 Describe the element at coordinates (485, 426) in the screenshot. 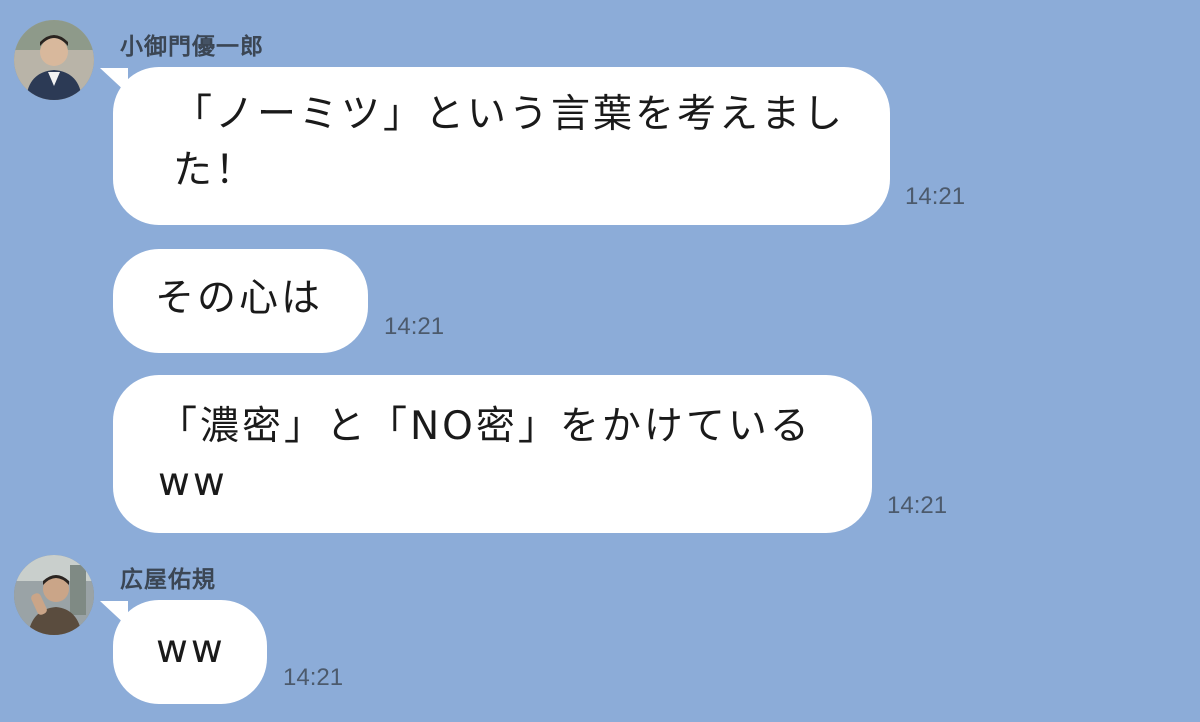

I see `message-text-line: 「濃密」と「NO密」をかけている` at that location.